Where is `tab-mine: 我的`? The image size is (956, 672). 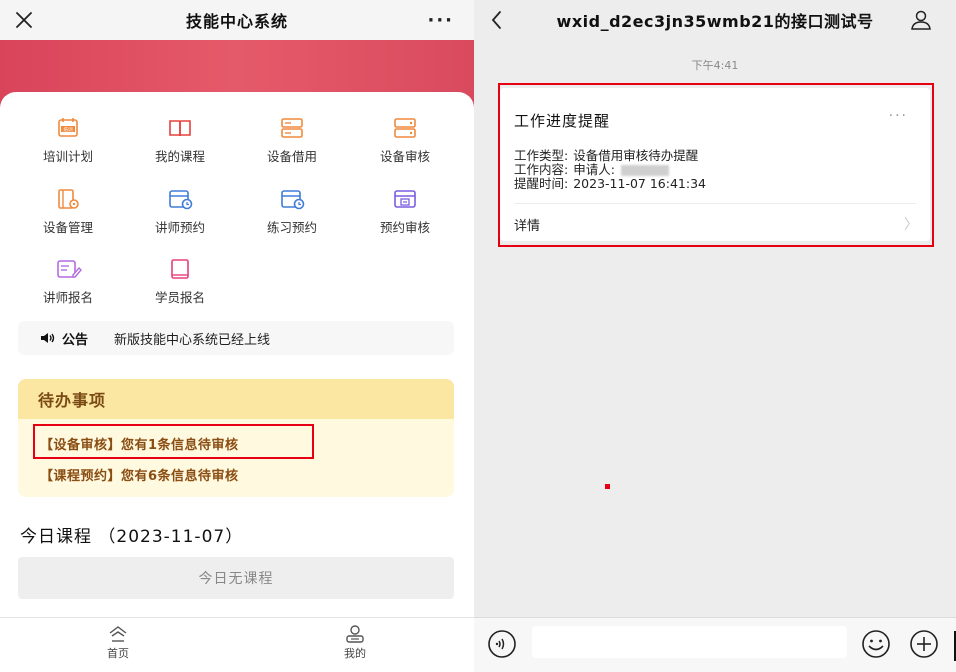
tab-mine: 我的 is located at coordinates (355, 642).